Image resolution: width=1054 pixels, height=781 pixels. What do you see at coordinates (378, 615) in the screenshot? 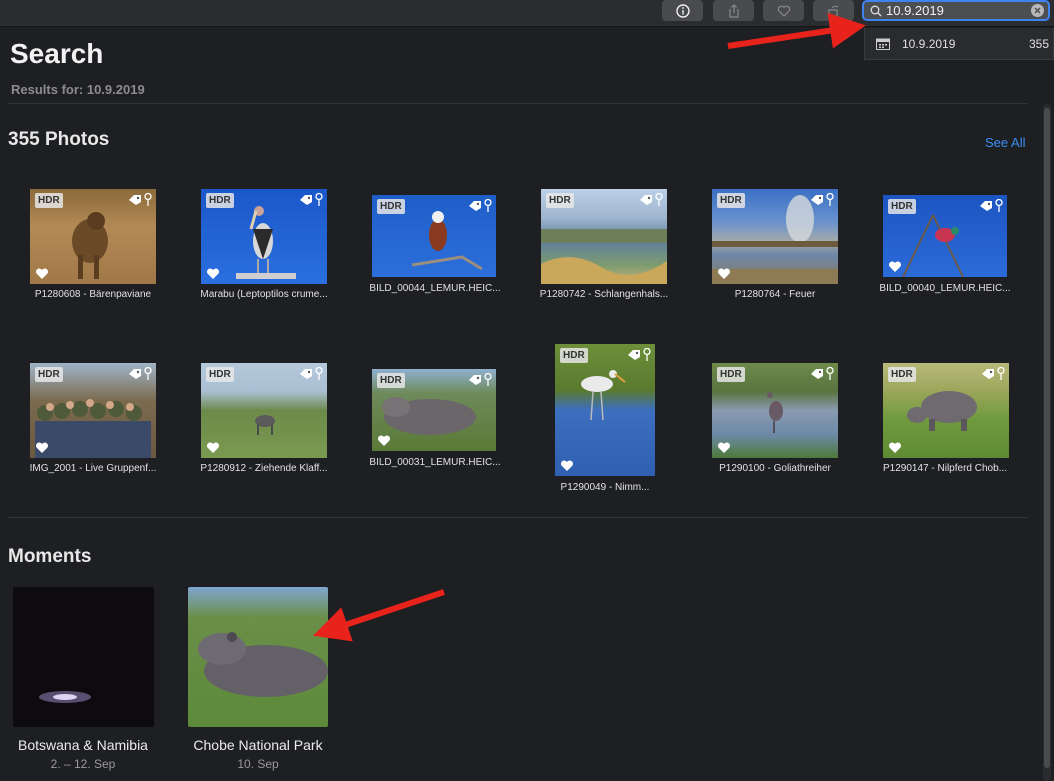
I see `arrow-to-moment` at bounding box center [378, 615].